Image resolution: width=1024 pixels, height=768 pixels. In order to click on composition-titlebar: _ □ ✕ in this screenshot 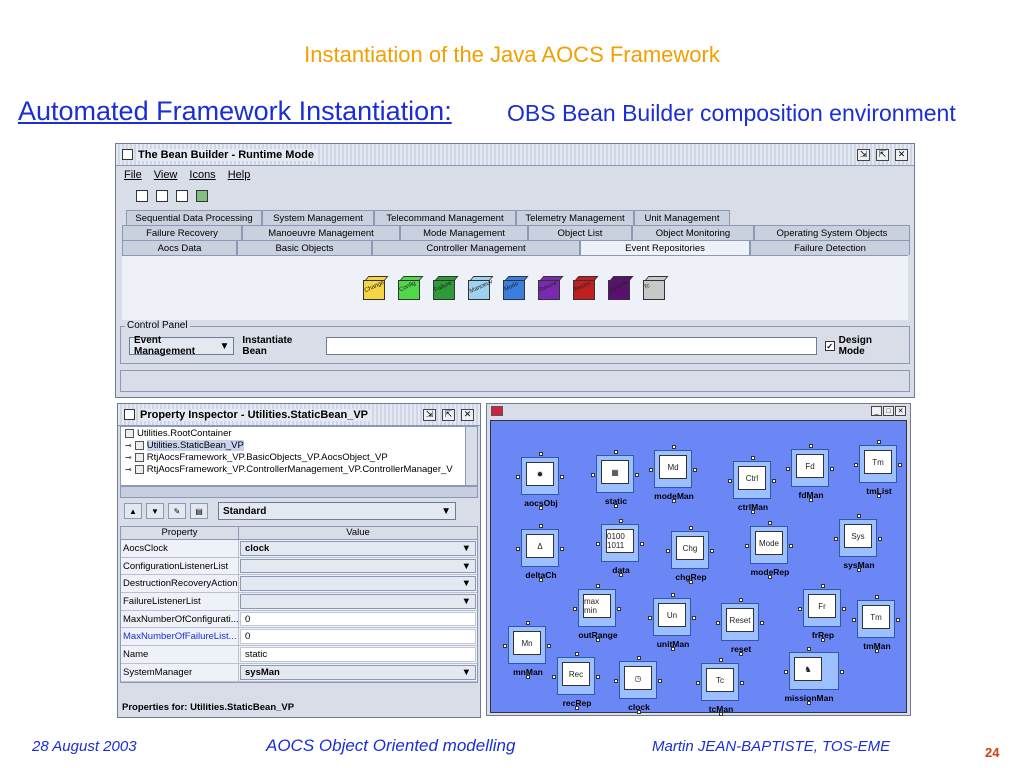, I will do `click(698, 411)`.